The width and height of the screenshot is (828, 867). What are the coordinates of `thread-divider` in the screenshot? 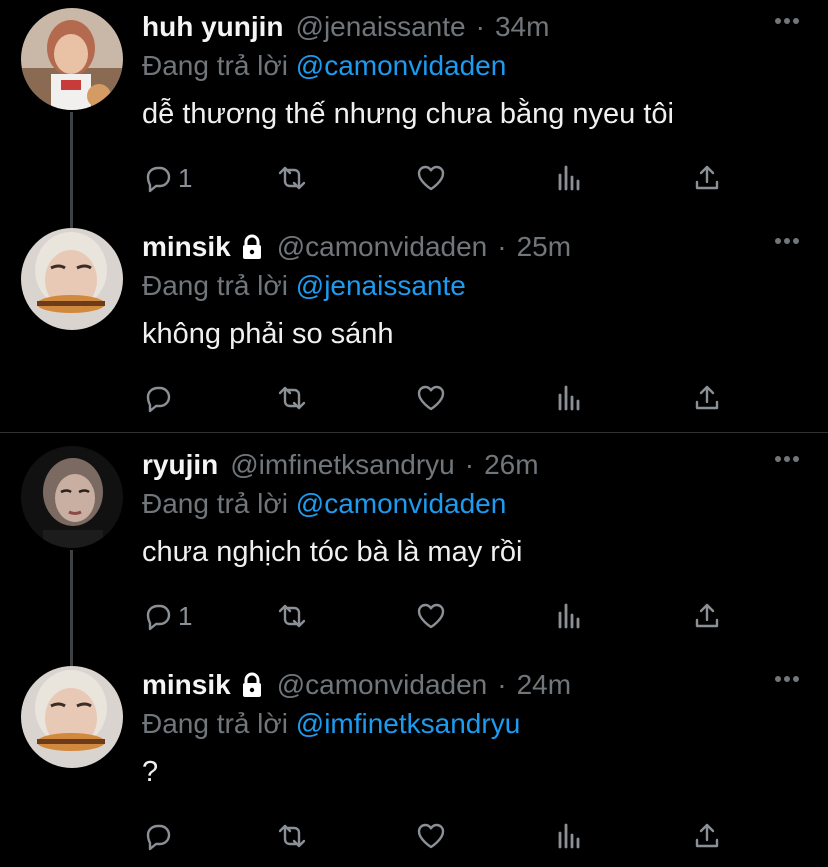 It's located at (414, 432).